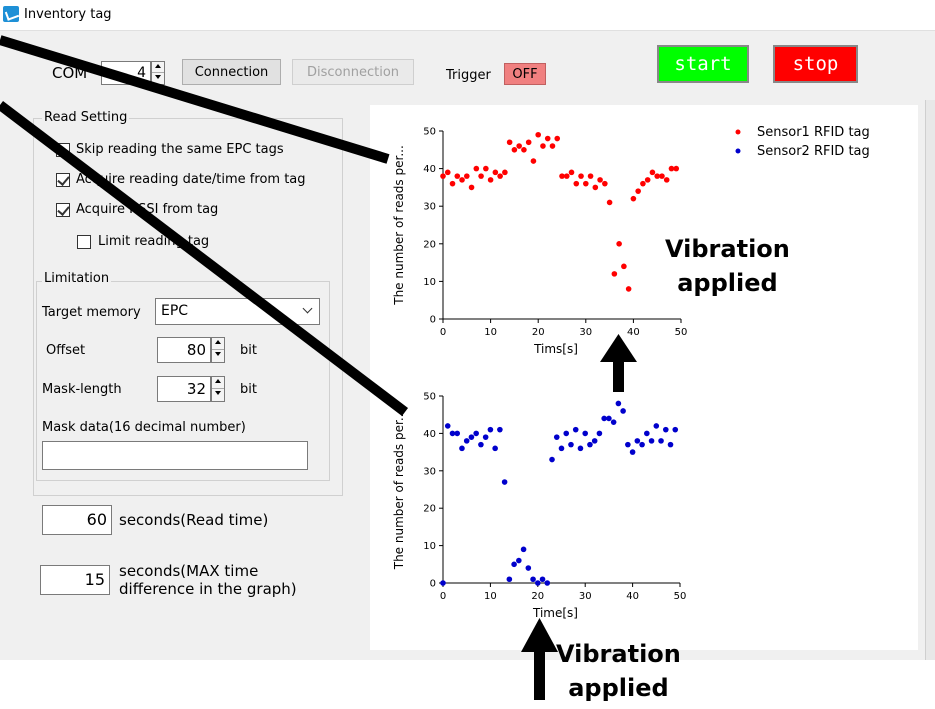  Describe the element at coordinates (433, 584) in the screenshot. I see `y-tick-label: 0` at that location.